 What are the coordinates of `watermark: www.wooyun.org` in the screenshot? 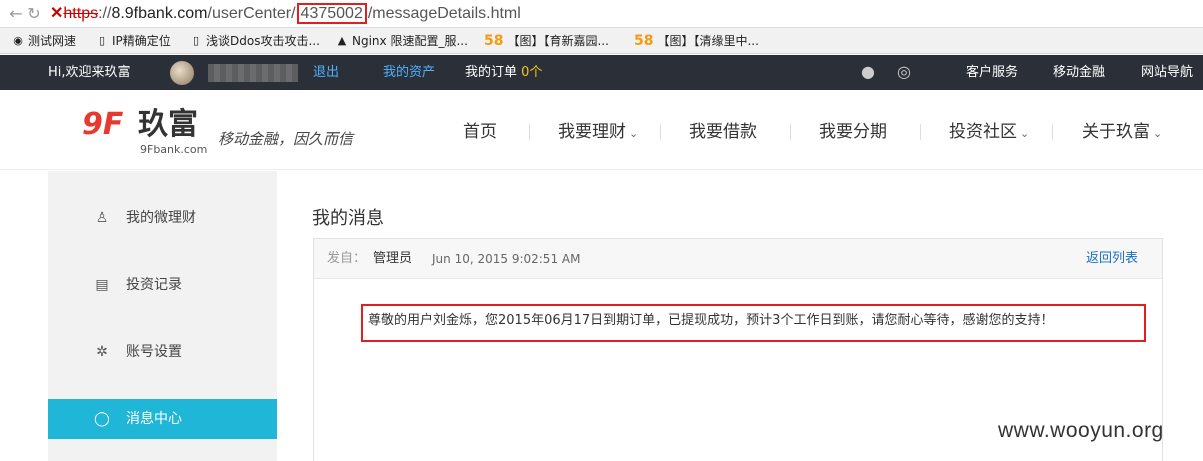 It's located at (1081, 430).